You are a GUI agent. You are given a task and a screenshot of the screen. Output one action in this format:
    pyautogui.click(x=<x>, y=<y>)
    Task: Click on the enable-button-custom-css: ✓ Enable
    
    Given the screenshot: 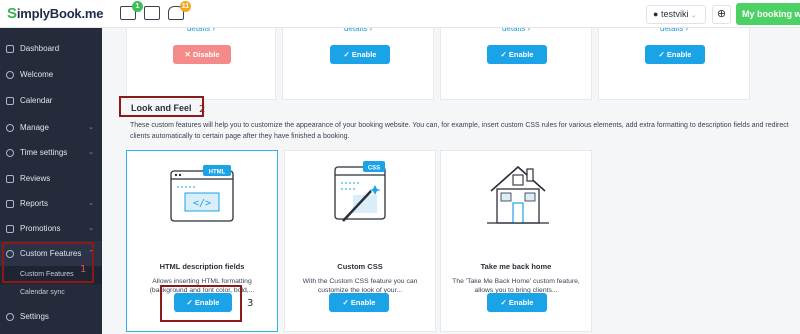 What is the action you would take?
    pyautogui.click(x=359, y=302)
    